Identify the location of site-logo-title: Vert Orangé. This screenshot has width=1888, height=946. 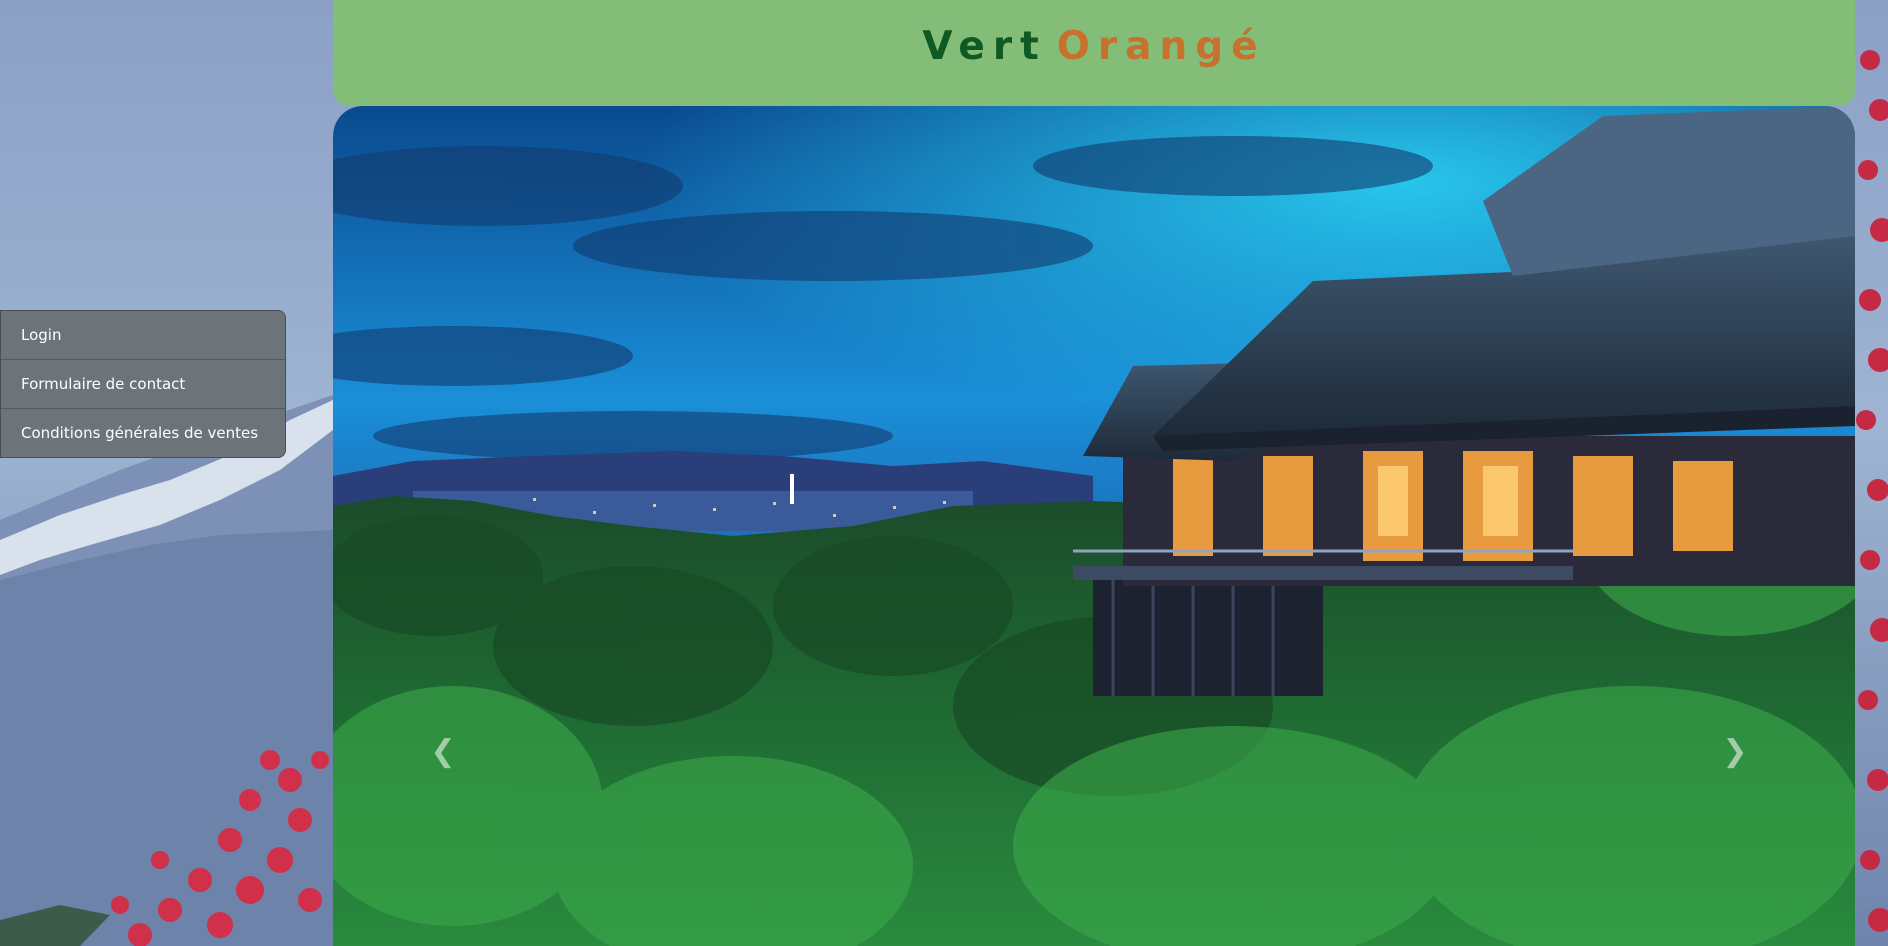
(1093, 46).